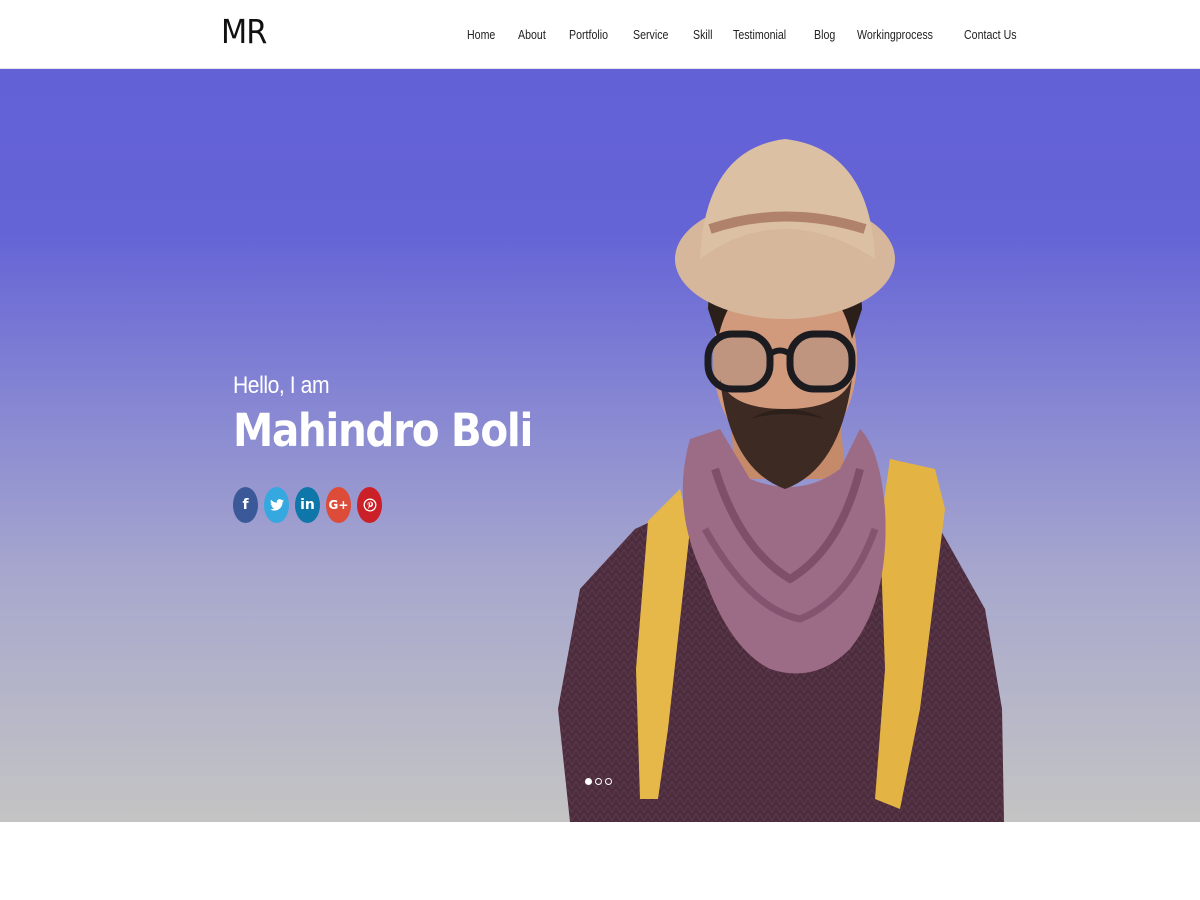 This screenshot has width=1200, height=900. I want to click on nav-item-service: Service, so click(652, 35).